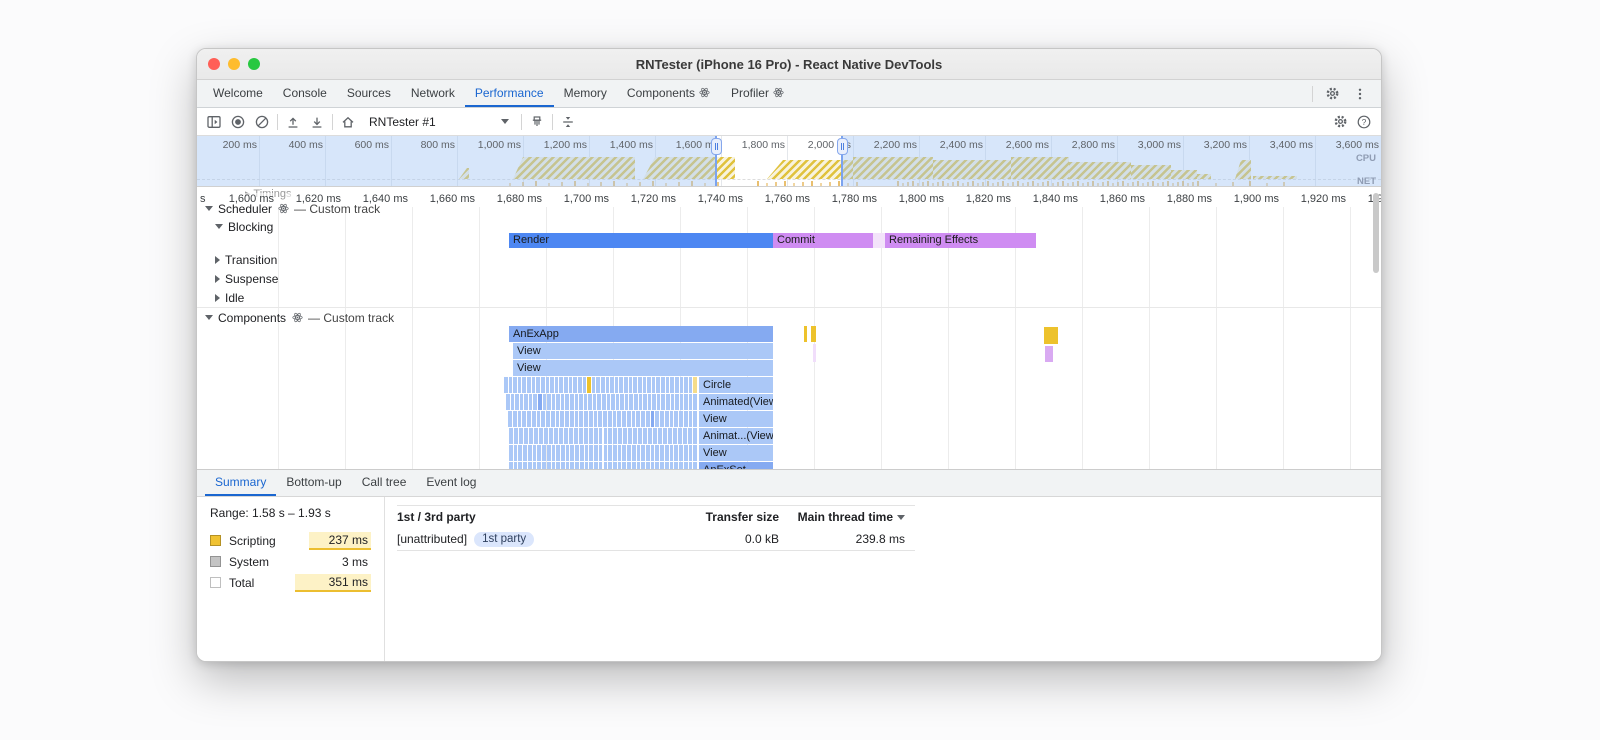  What do you see at coordinates (669, 93) in the screenshot?
I see `tab-components: Components` at bounding box center [669, 93].